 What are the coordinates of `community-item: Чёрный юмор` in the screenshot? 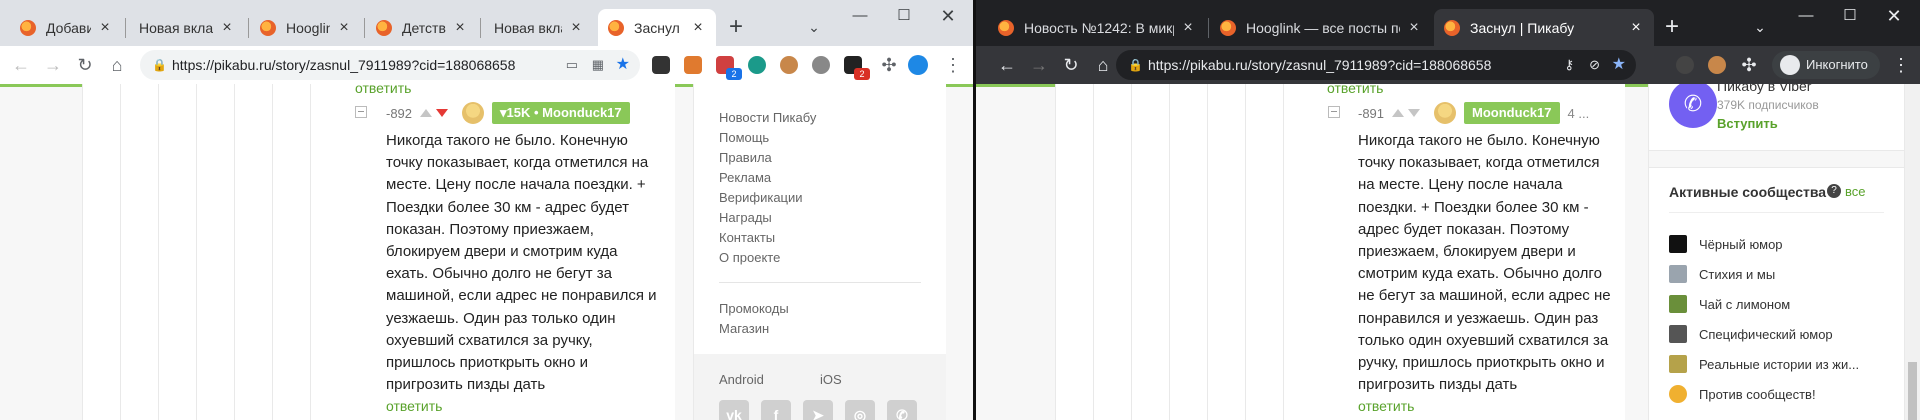 It's located at (1726, 244).